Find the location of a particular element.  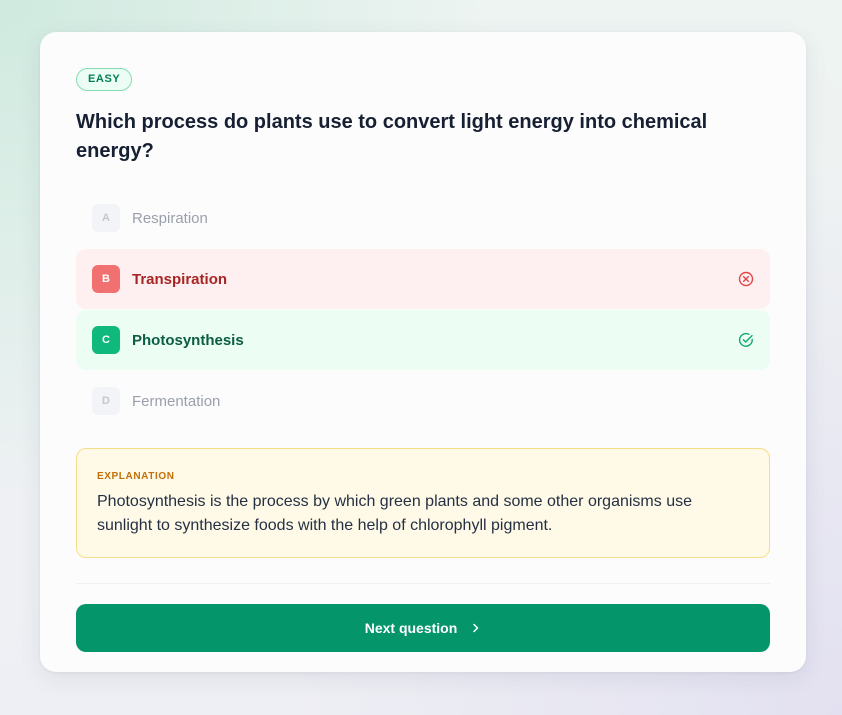

next-question-button: Next question is located at coordinates (423, 628).